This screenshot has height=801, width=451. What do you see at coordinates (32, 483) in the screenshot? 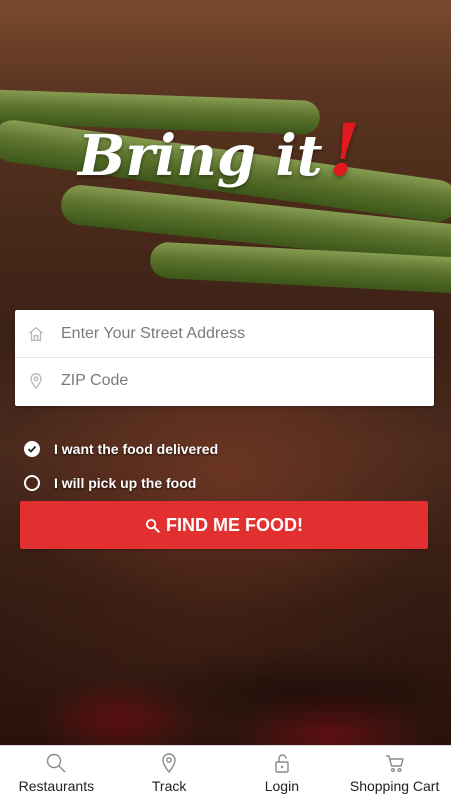
I see `pickup-radio` at bounding box center [32, 483].